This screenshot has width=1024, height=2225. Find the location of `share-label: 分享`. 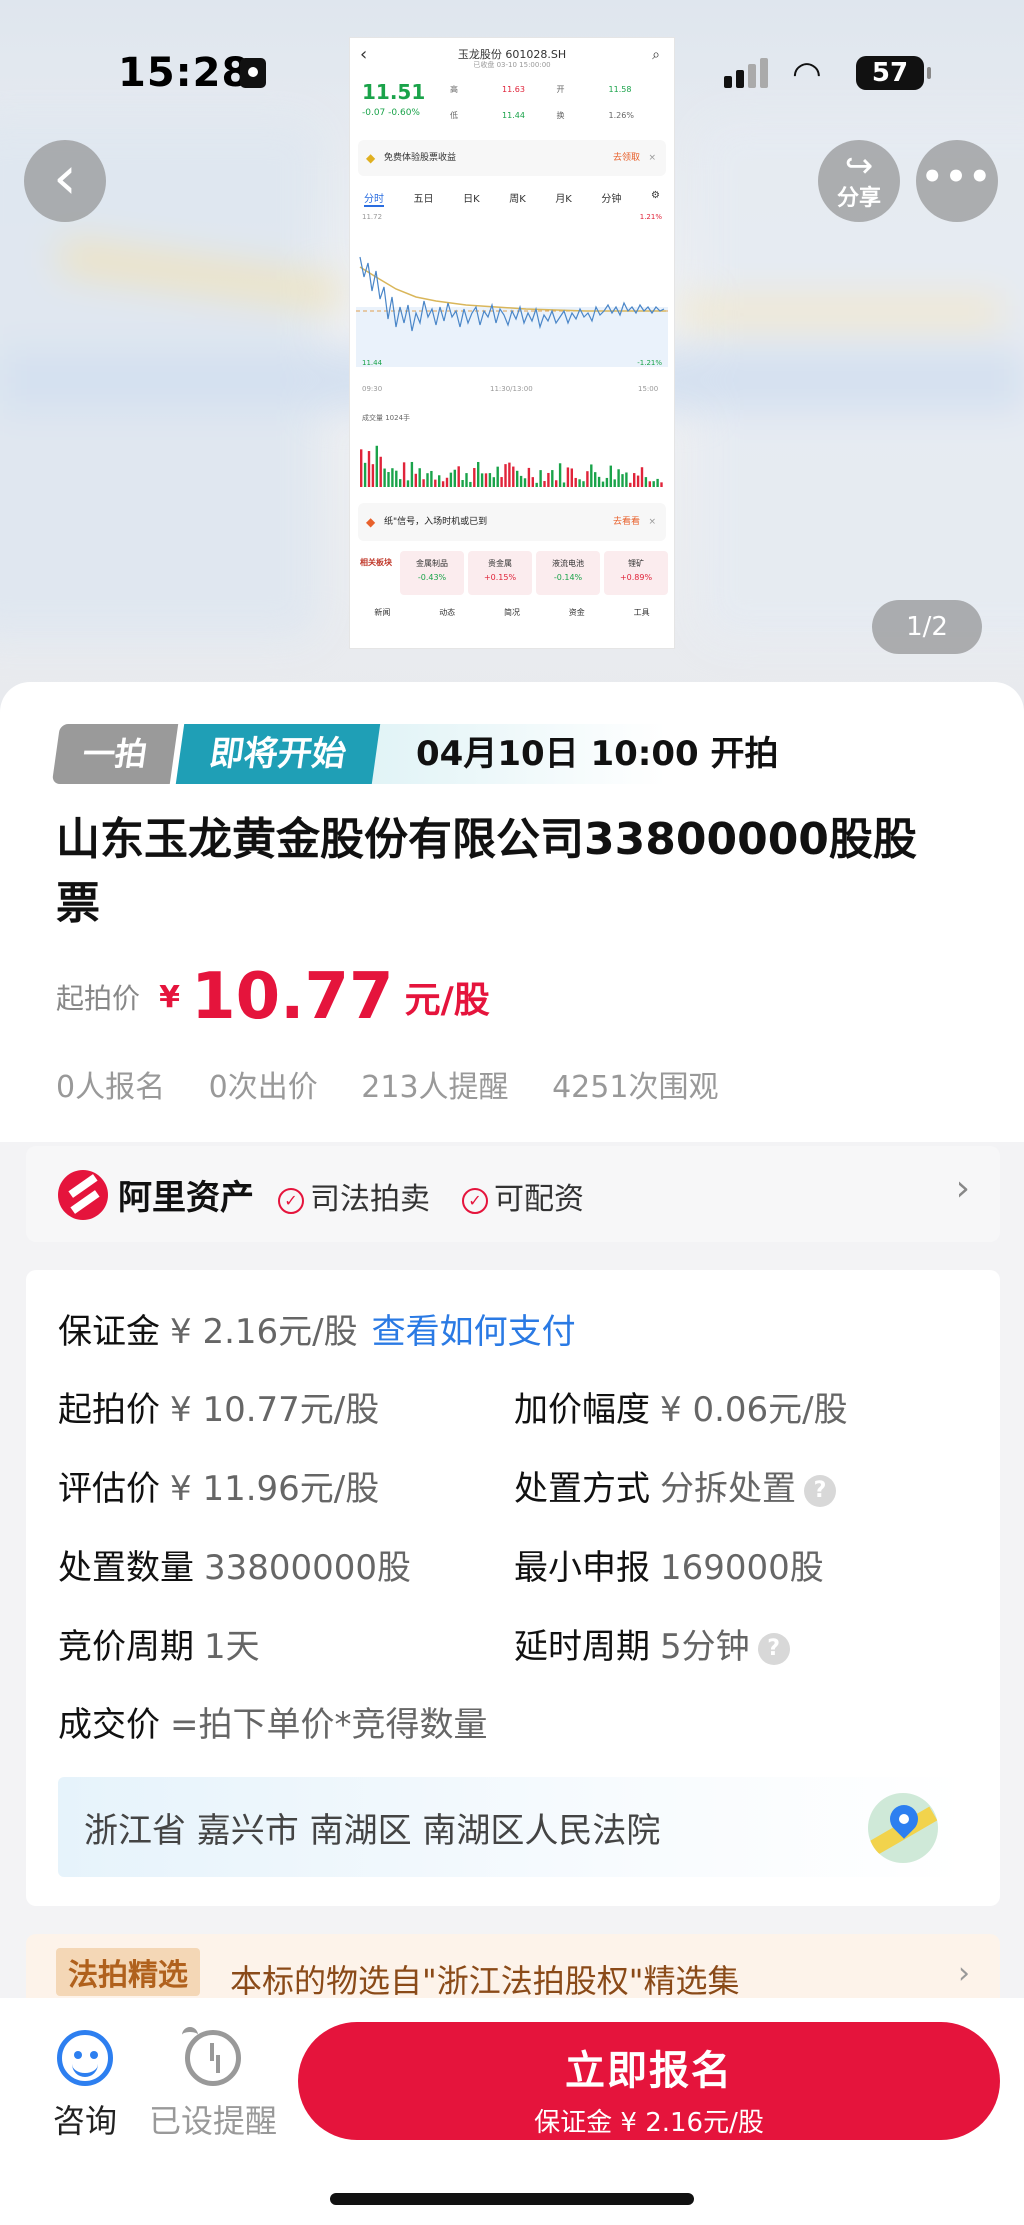

share-label: 分享 is located at coordinates (858, 198).